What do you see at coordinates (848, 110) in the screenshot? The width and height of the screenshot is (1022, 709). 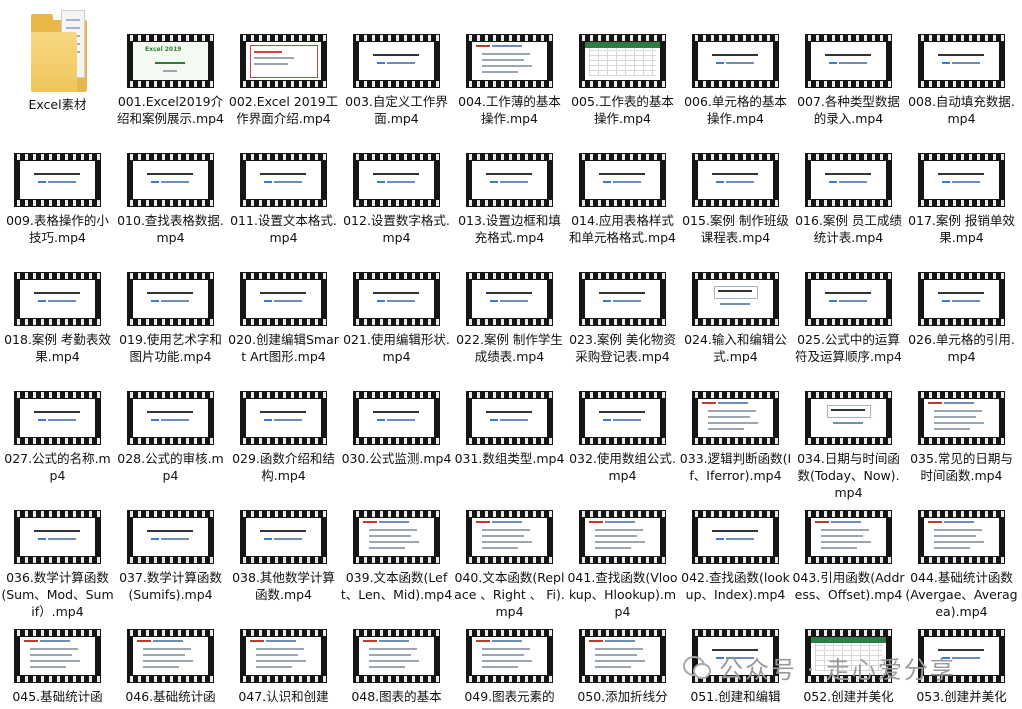 I see `file-name-label: 007.各种类型数据的录入.mp4` at bounding box center [848, 110].